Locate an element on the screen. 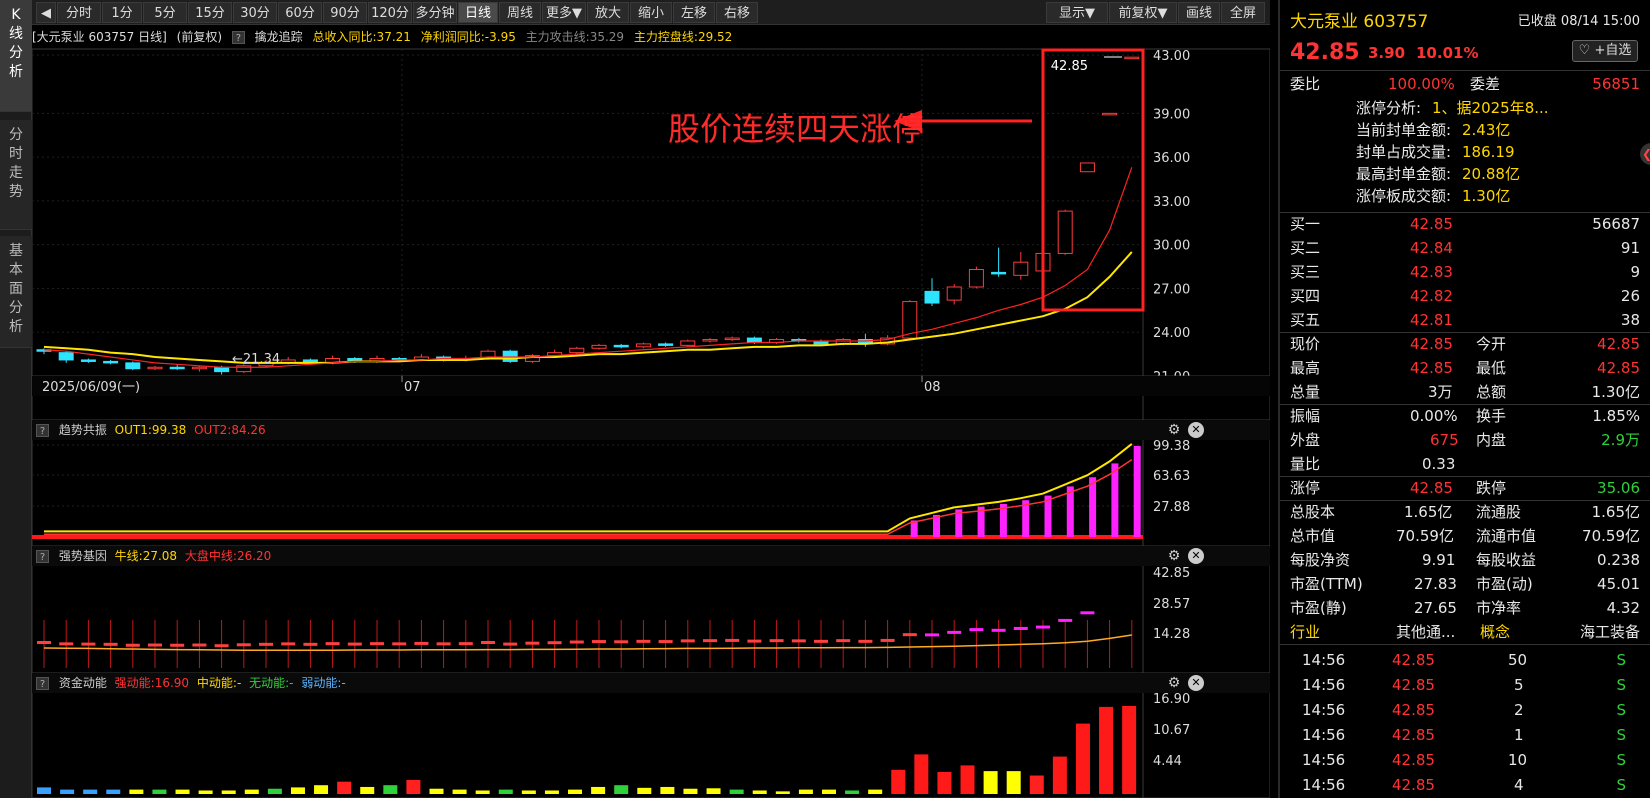 Image resolution: width=1650 pixels, height=798 pixels. tab-kline: K线分析 is located at coordinates (16, 56).